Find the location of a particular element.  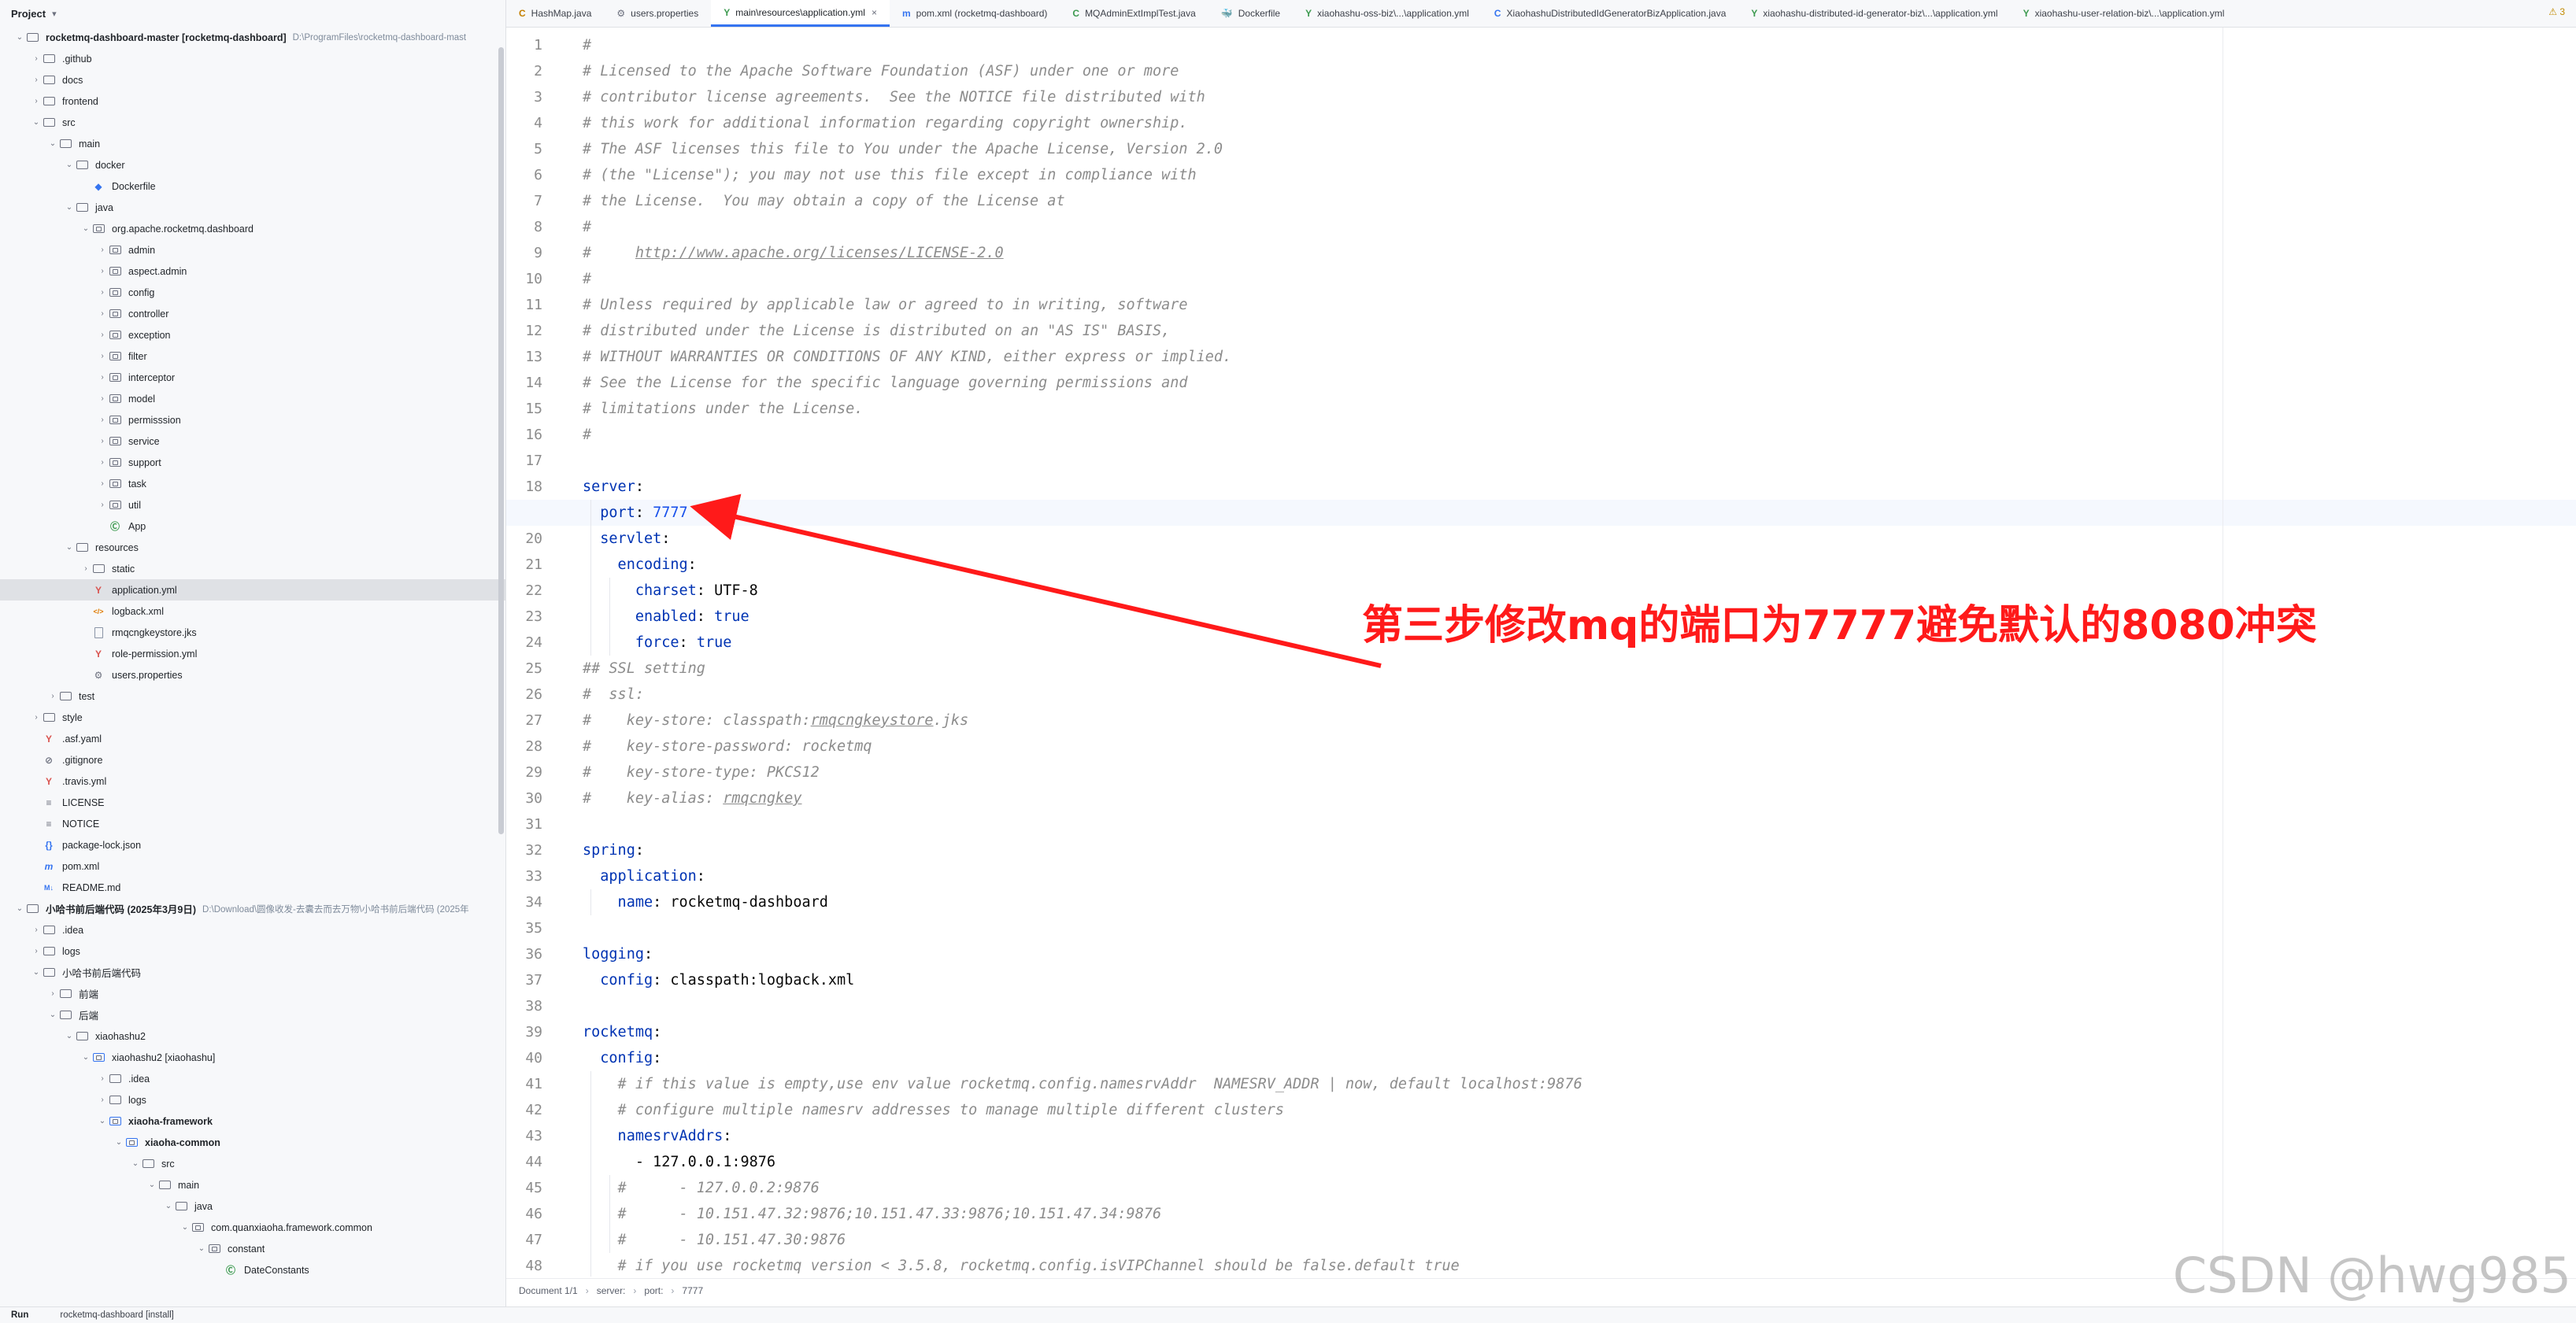

tree-row: Y .travis.yml is located at coordinates (252, 781).